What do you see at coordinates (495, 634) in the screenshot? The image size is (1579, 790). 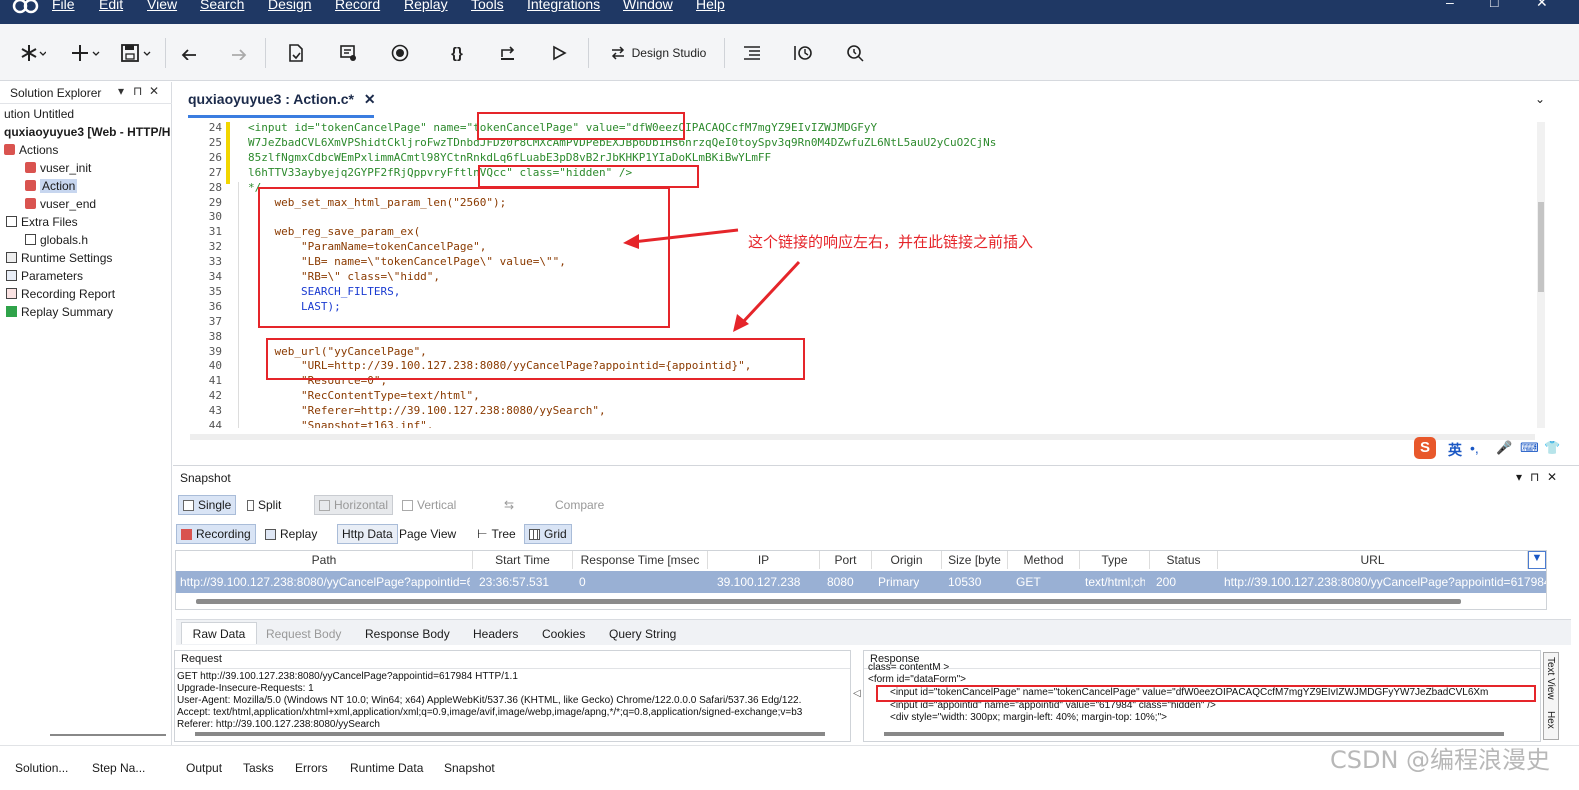 I see `tab-headers: Headers` at bounding box center [495, 634].